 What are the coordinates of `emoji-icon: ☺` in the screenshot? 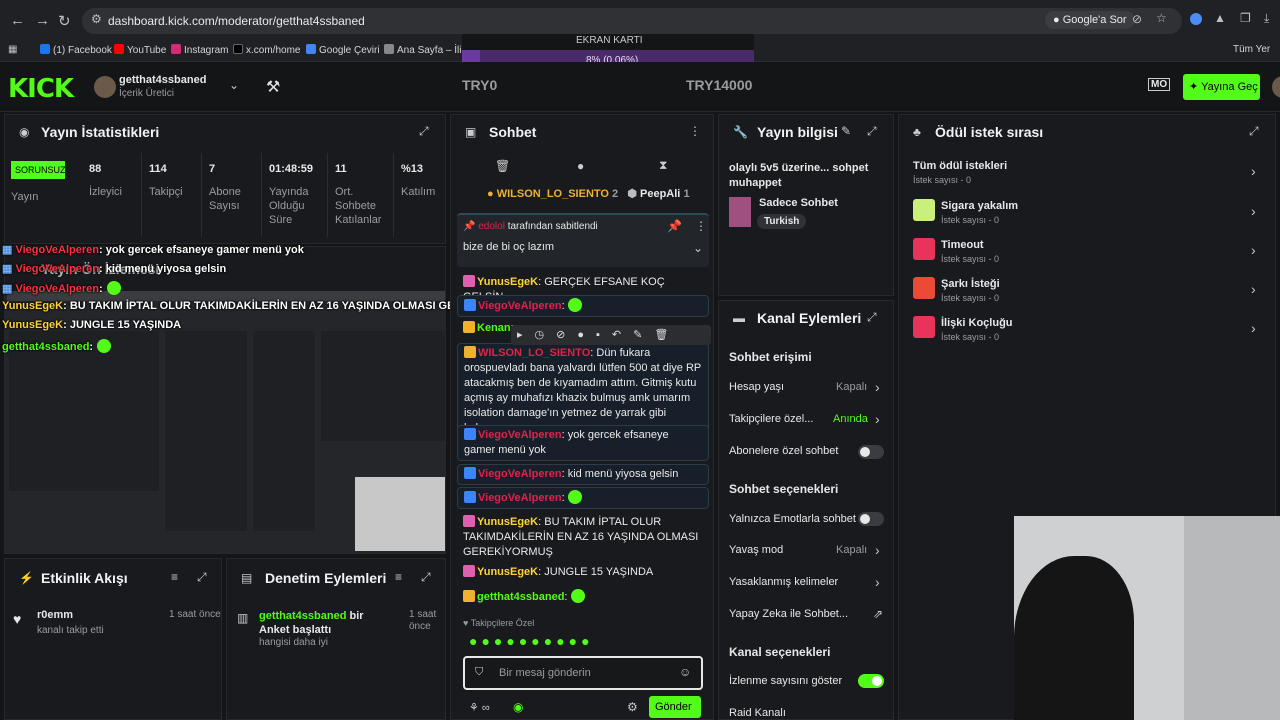 It's located at (685, 672).